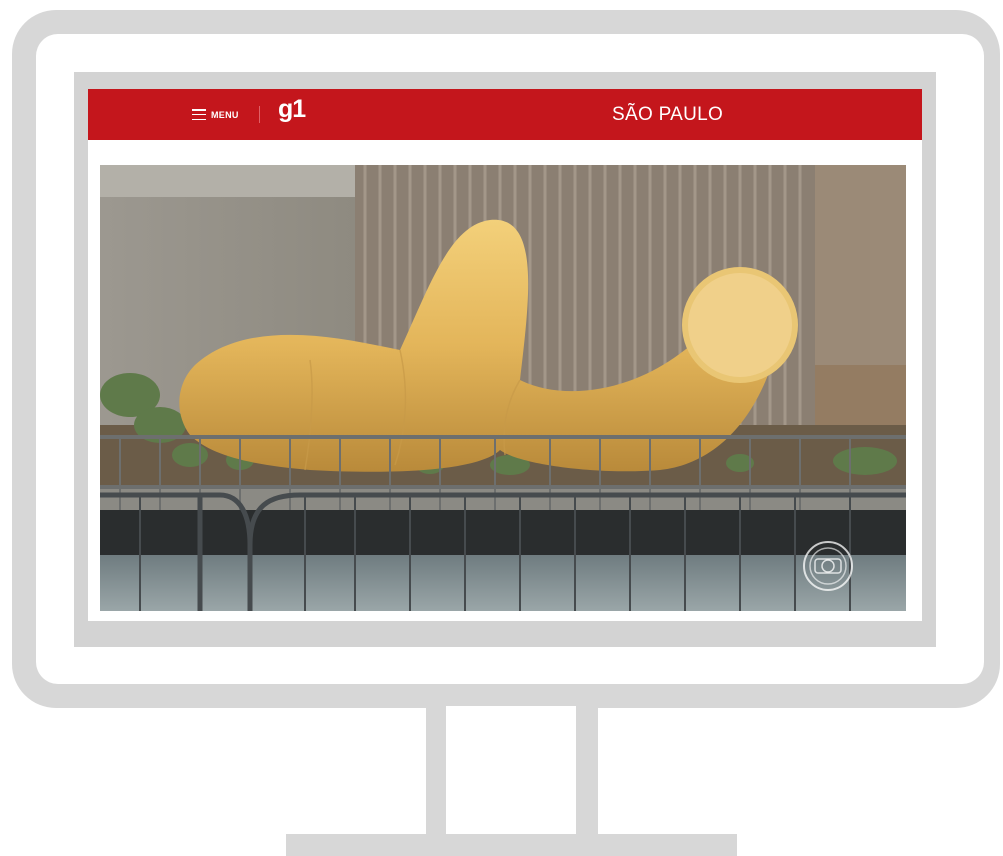 This screenshot has width=1003, height=856. I want to click on section-title: SÃO PAULO, so click(667, 114).